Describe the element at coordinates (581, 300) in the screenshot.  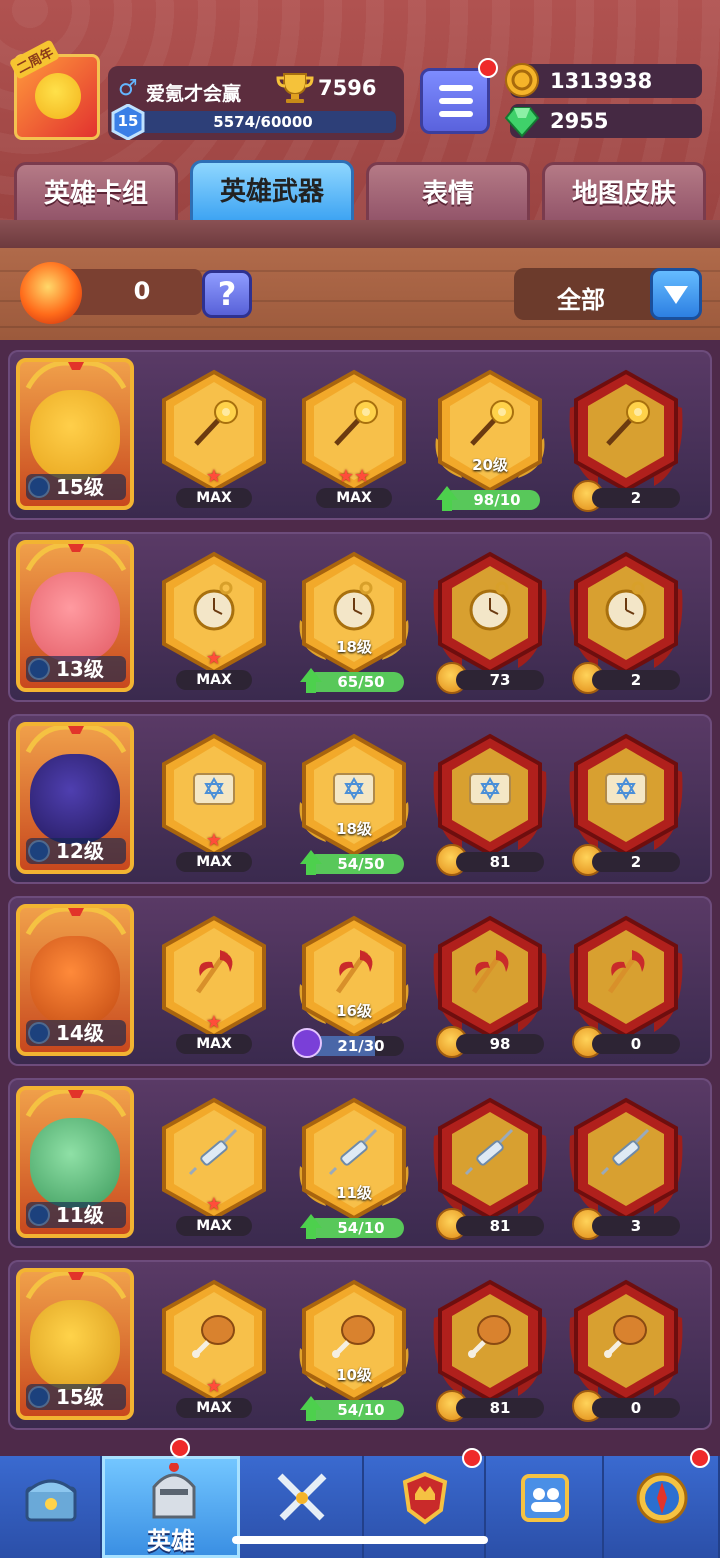
I see `filter-label: 全部` at that location.